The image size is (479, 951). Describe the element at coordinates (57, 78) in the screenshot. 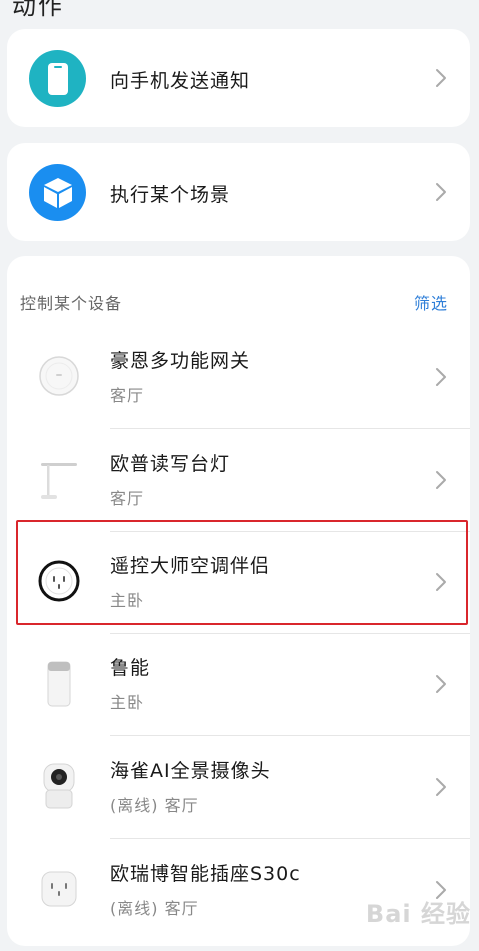

I see `phone-icon` at that location.